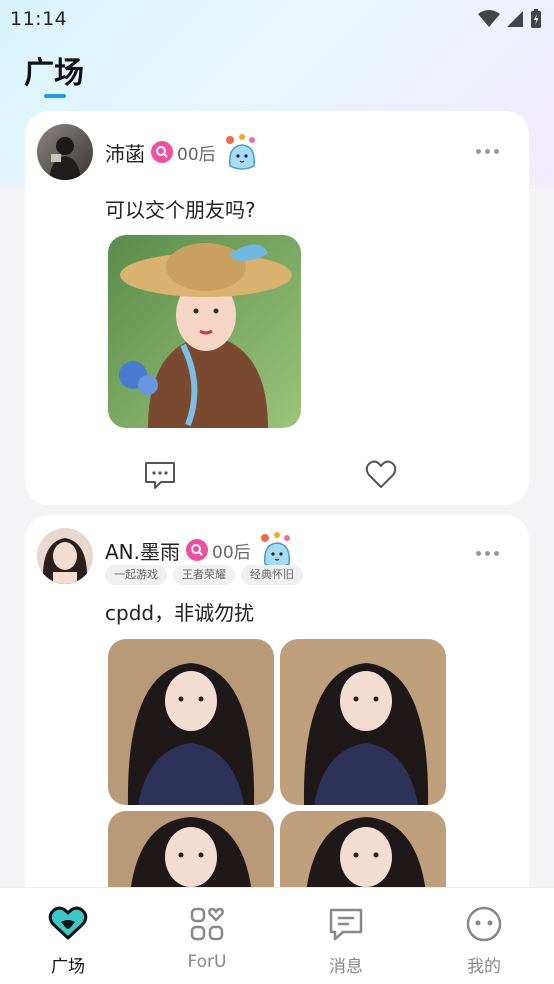 The height and width of the screenshot is (984, 554). I want to click on status-bar: 11:14, so click(277, 19).